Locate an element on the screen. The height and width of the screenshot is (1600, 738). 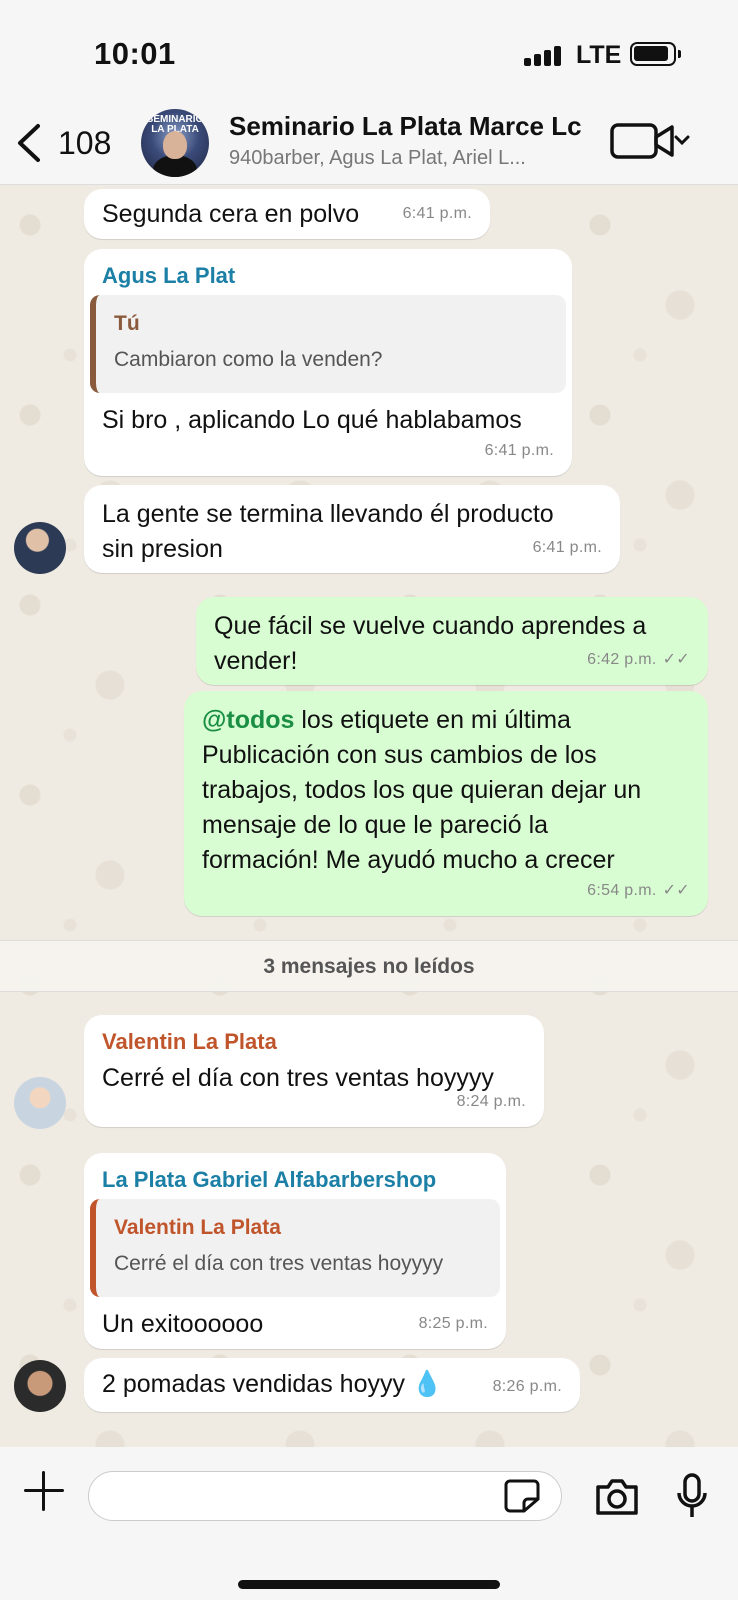
status-bar: 10:01 LTE is located at coordinates (369, 52).